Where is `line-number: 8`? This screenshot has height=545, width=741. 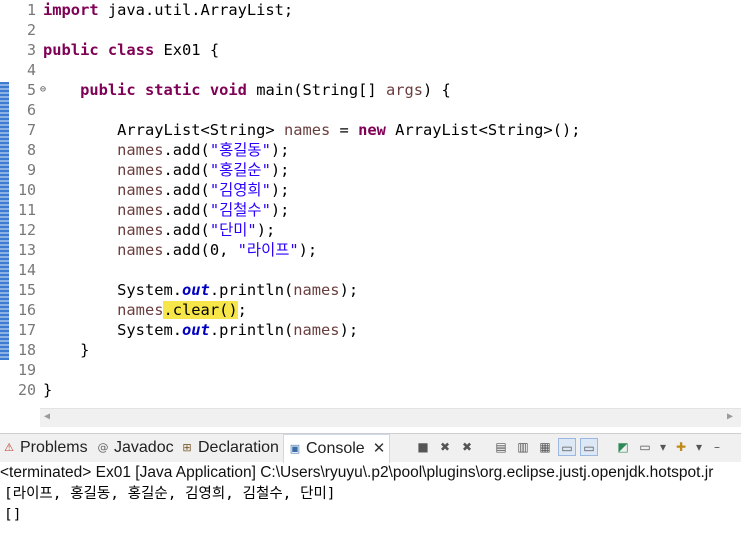 line-number: 8 is located at coordinates (31, 150).